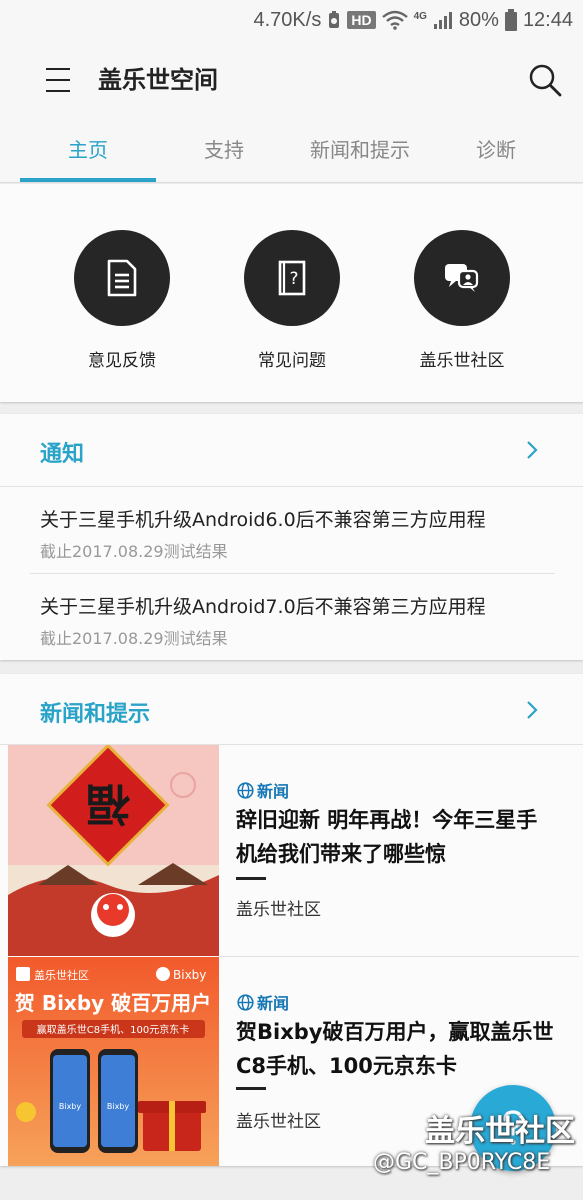 This screenshot has height=1200, width=583. Describe the element at coordinates (122, 300) in the screenshot. I see `feedback-button: 意见反馈` at that location.